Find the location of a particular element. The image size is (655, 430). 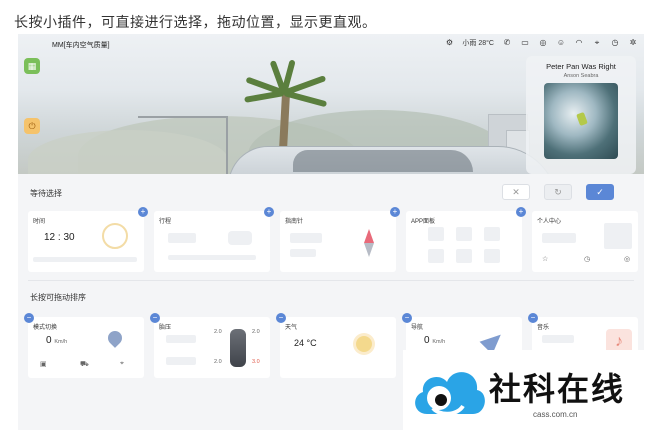

power-icon: ⏻ is located at coordinates (32, 126).